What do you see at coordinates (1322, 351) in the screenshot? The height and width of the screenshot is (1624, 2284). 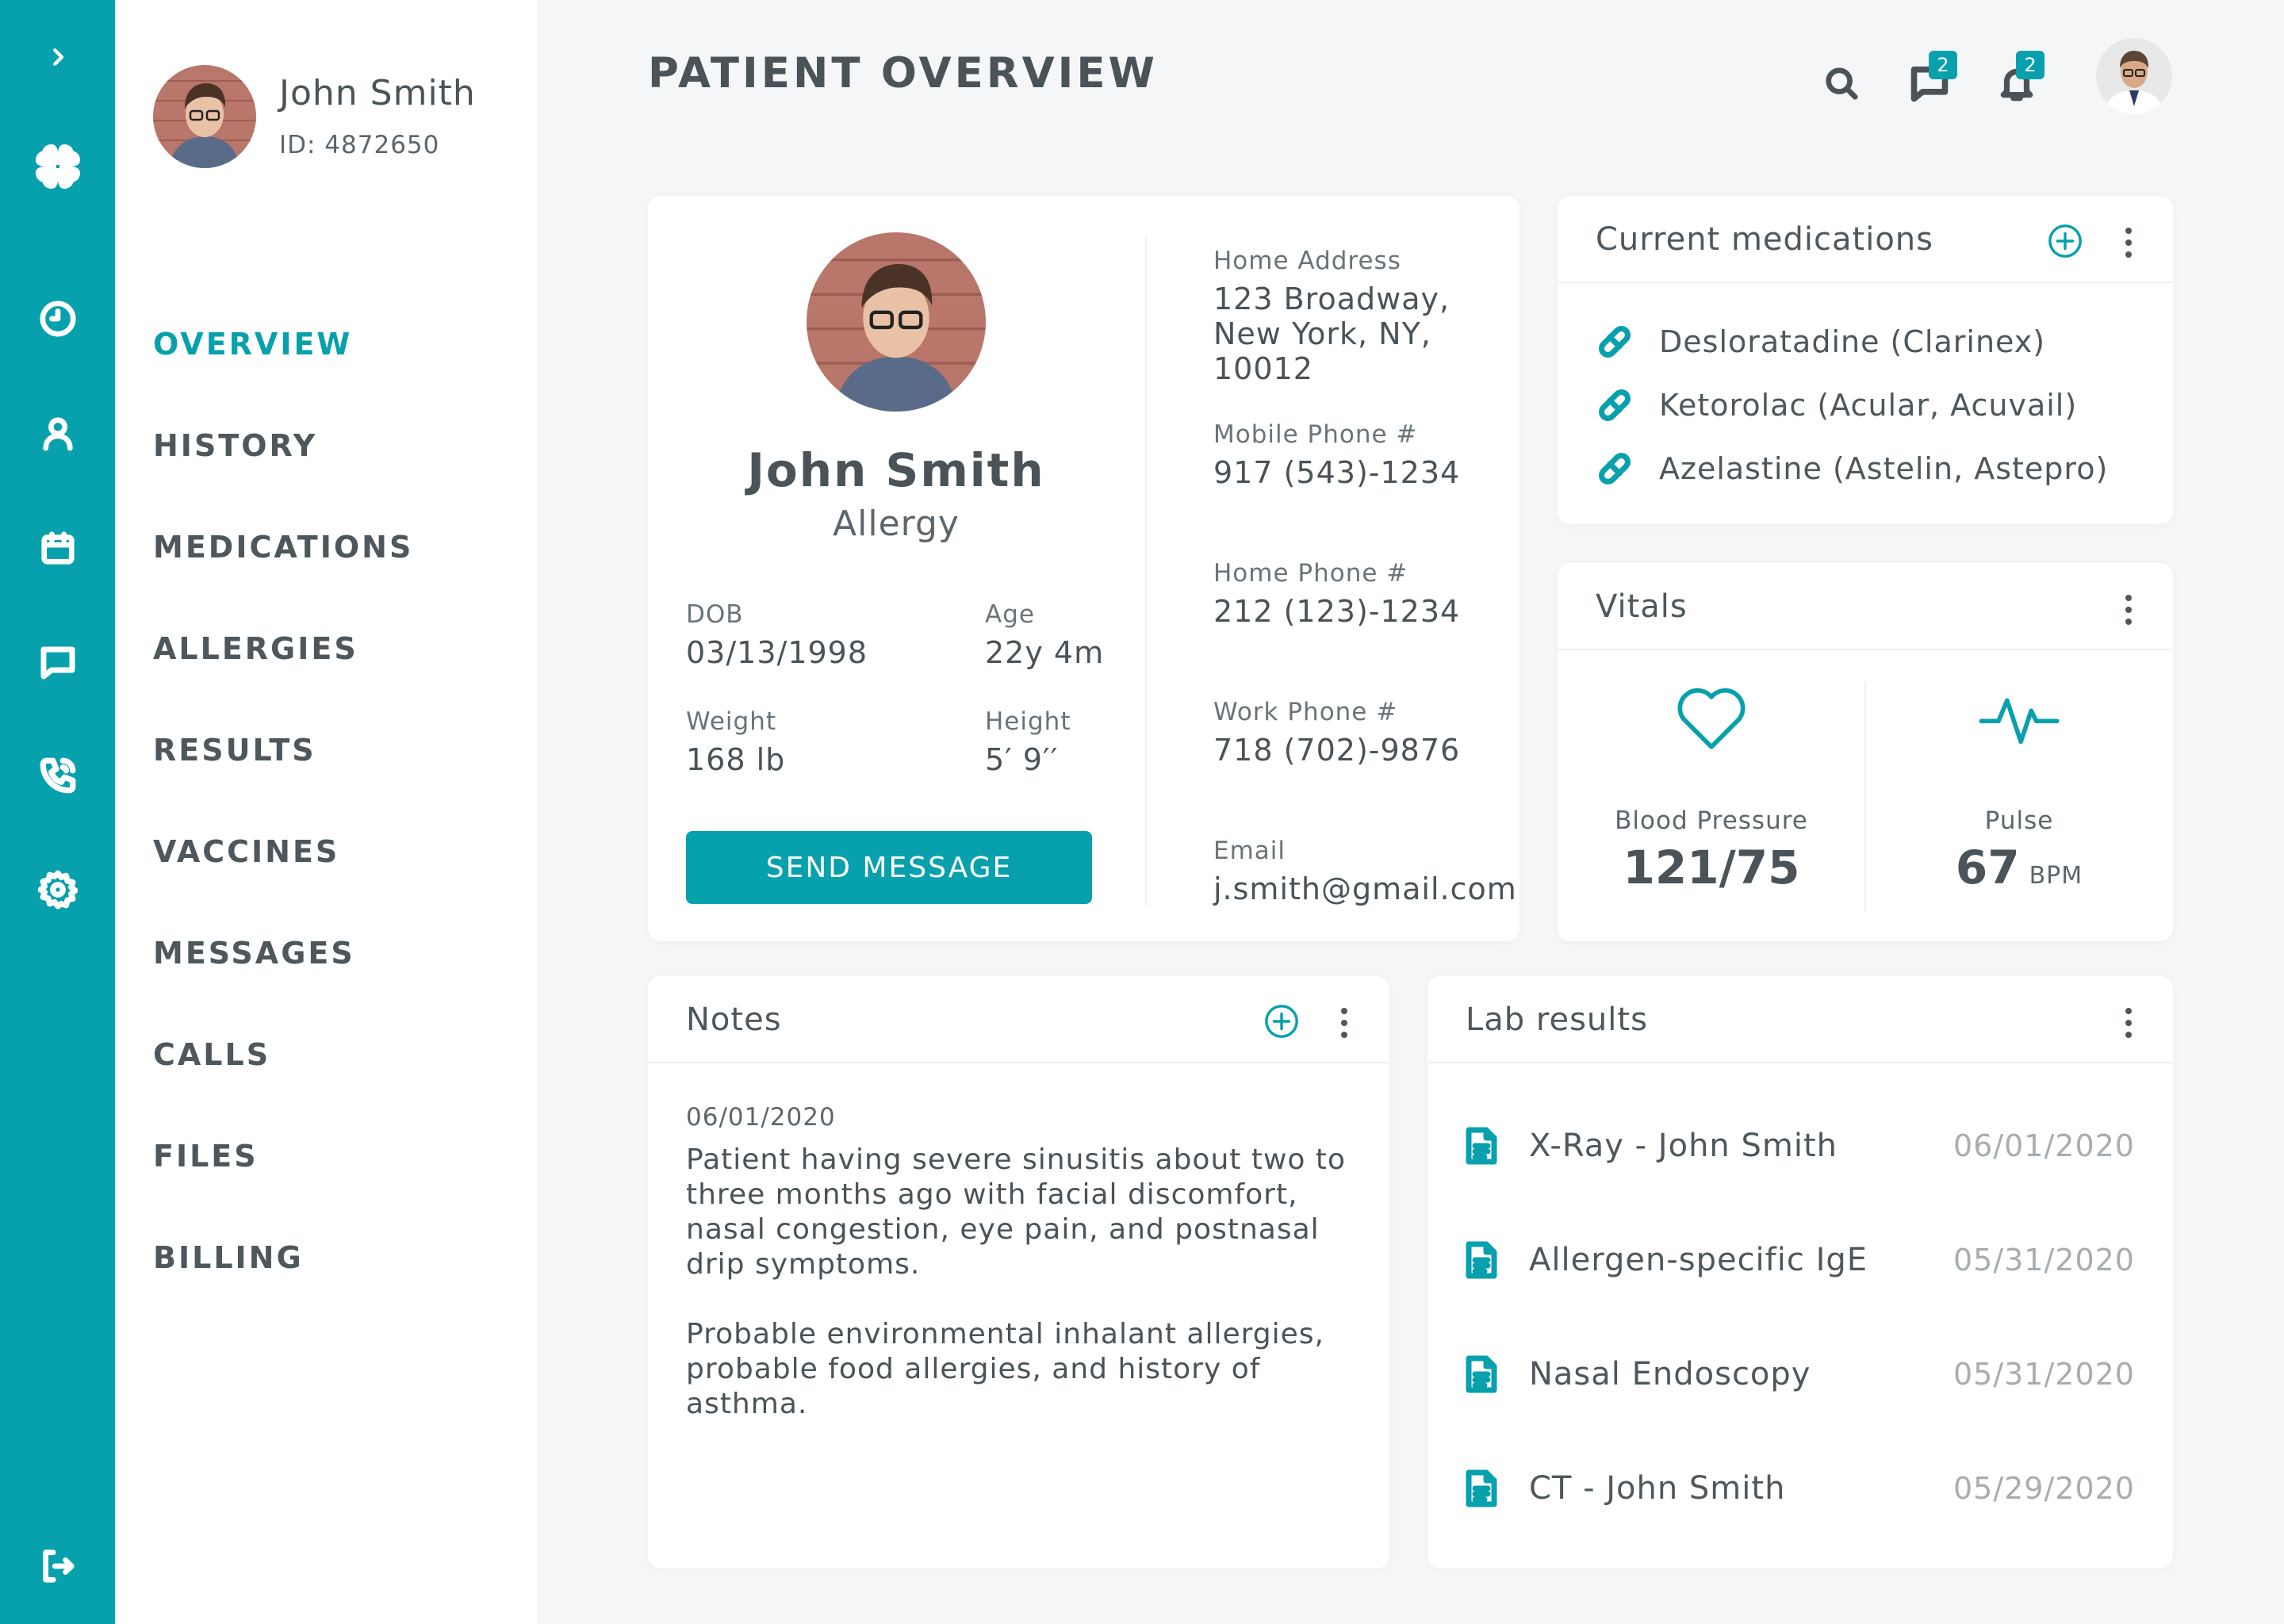 I see `home-address-line2: New York, NY, 10012` at bounding box center [1322, 351].